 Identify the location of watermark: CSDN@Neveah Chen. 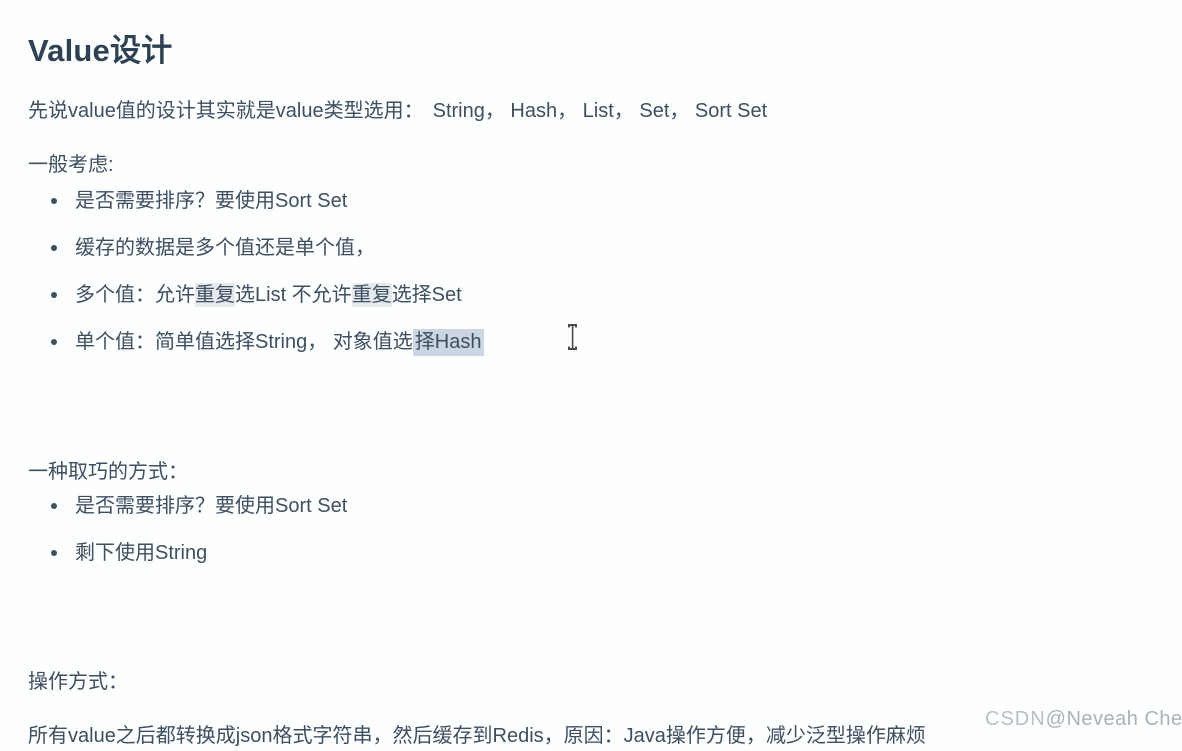
(1083, 719).